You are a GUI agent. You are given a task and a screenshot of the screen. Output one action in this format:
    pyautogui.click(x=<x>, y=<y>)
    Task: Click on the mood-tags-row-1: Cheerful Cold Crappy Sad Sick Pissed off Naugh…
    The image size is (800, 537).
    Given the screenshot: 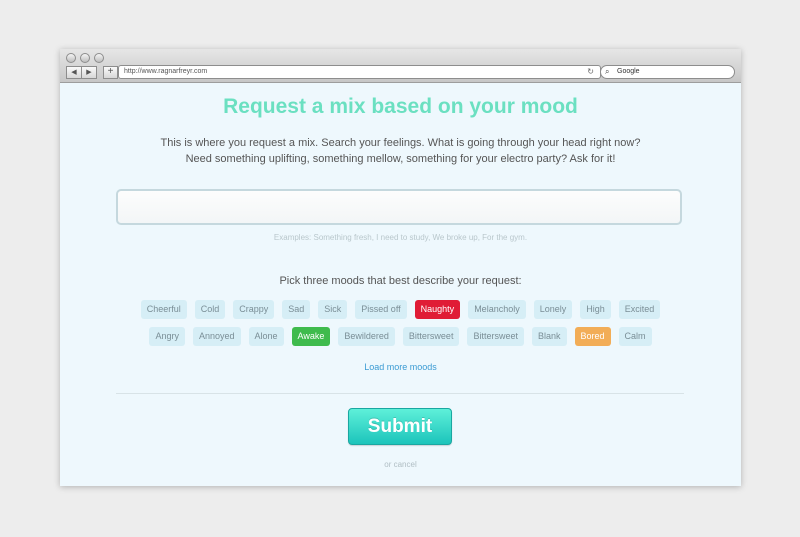 What is the action you would take?
    pyautogui.click(x=400, y=309)
    